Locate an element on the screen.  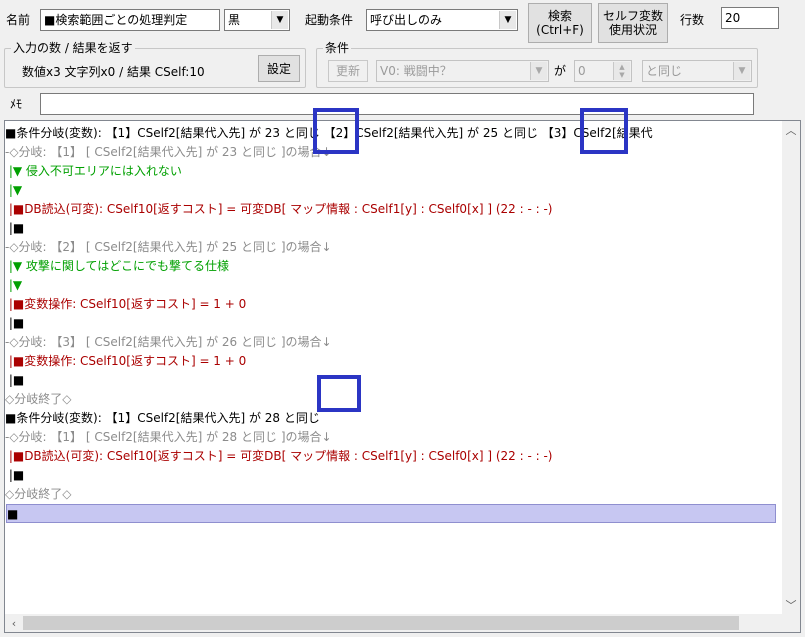
search-button: 検索 (Ctrl+F) is located at coordinates (560, 23).